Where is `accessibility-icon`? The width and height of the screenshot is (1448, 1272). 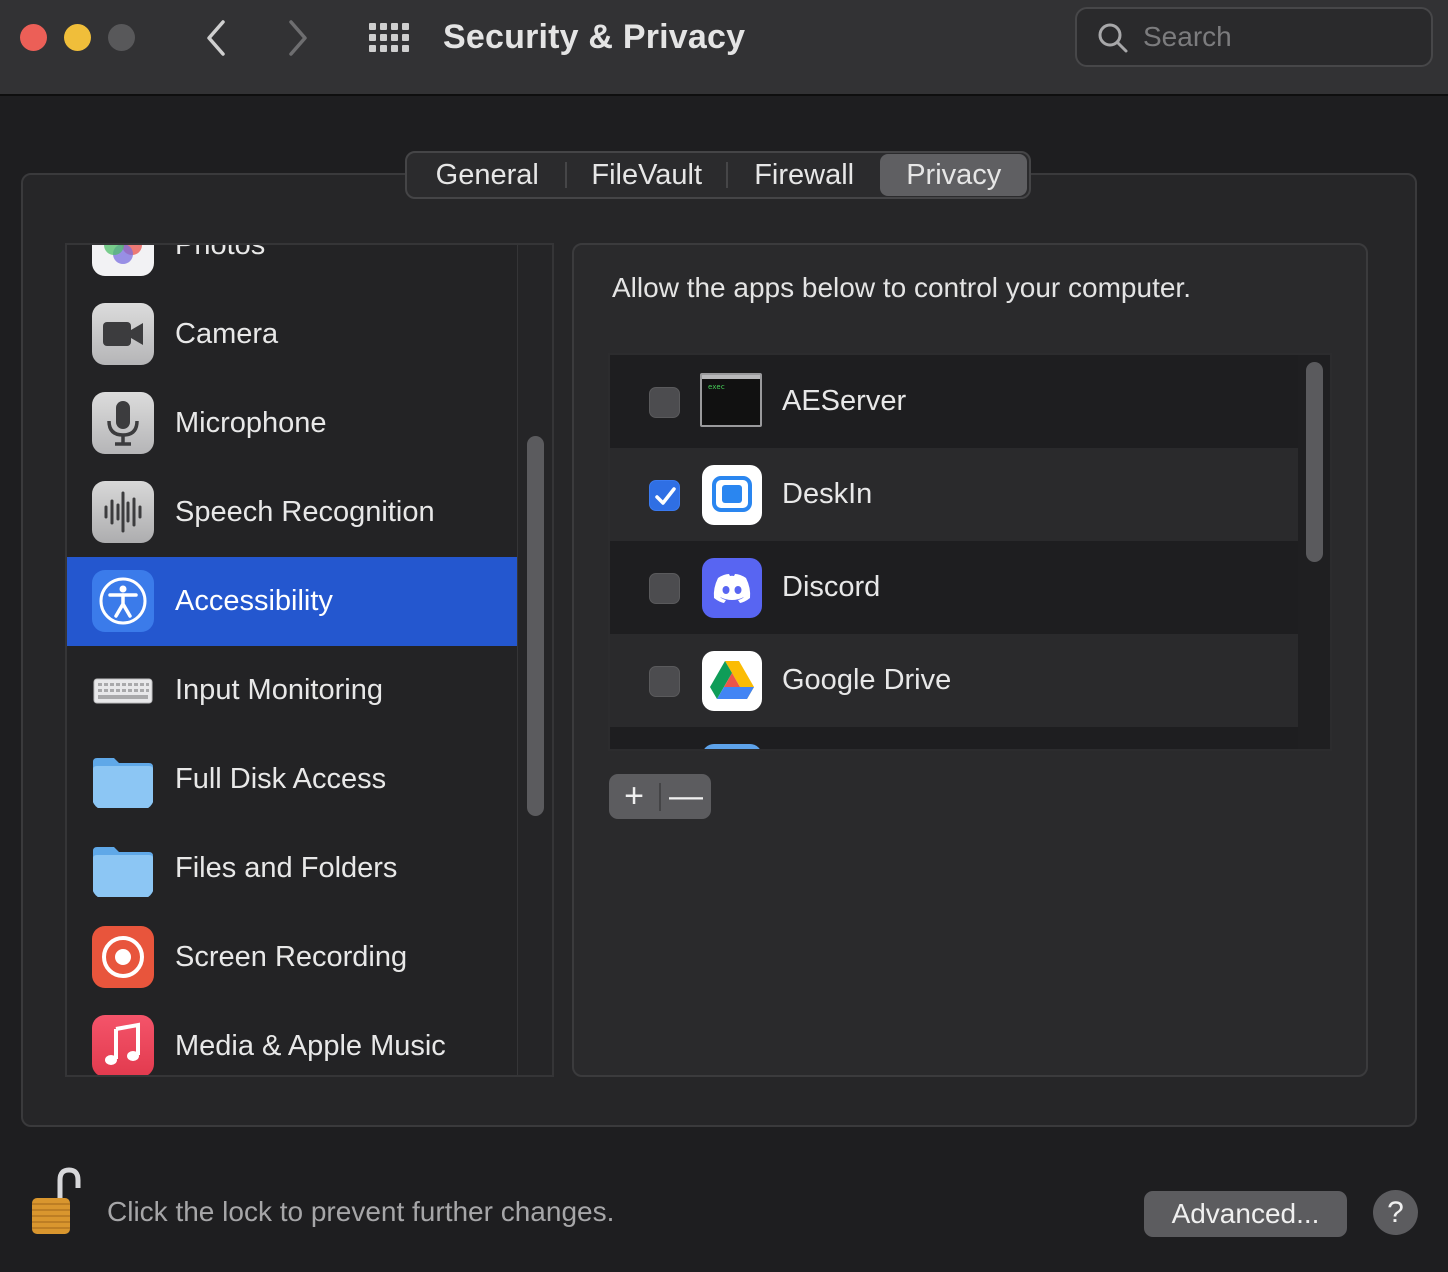
accessibility-icon is located at coordinates (123, 601).